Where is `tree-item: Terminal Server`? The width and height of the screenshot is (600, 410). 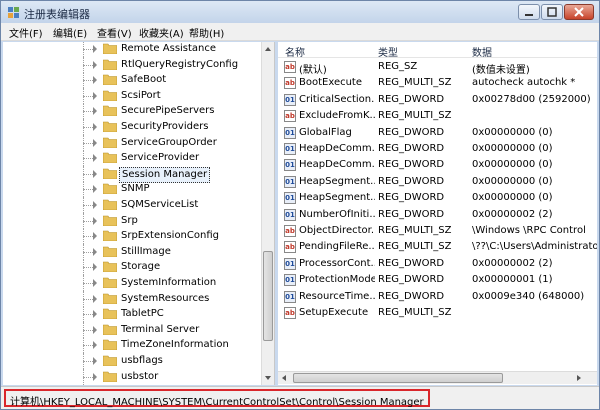 tree-item: Terminal Server is located at coordinates (132, 329).